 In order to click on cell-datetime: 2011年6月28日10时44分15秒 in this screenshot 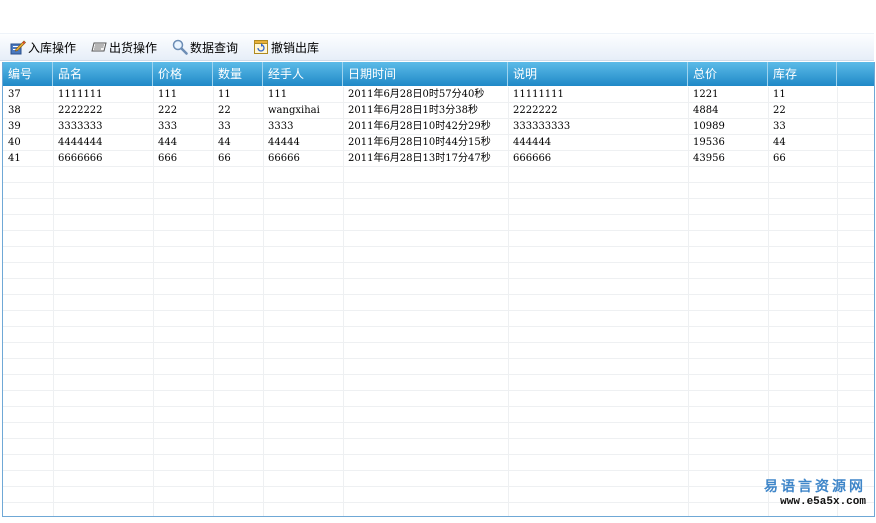, I will do `click(419, 142)`.